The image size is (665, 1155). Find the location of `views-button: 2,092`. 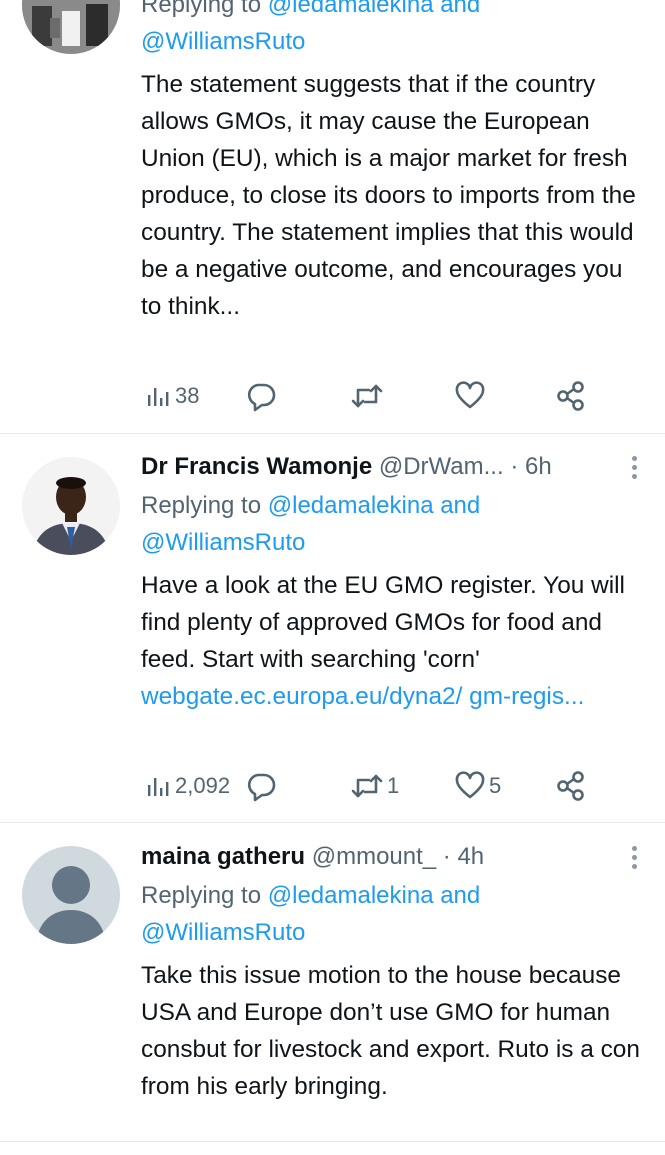

views-button: 2,092 is located at coordinates (188, 786).